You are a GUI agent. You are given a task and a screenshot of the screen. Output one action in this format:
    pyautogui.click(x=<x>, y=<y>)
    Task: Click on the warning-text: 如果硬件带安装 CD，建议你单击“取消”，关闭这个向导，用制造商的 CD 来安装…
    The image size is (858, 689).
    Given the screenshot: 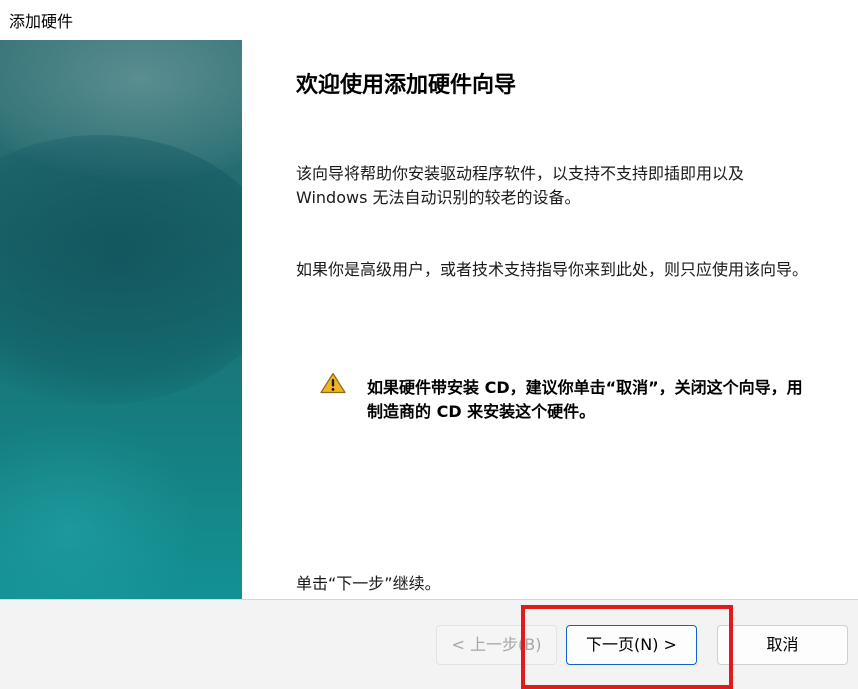 What is the action you would take?
    pyautogui.click(x=585, y=399)
    